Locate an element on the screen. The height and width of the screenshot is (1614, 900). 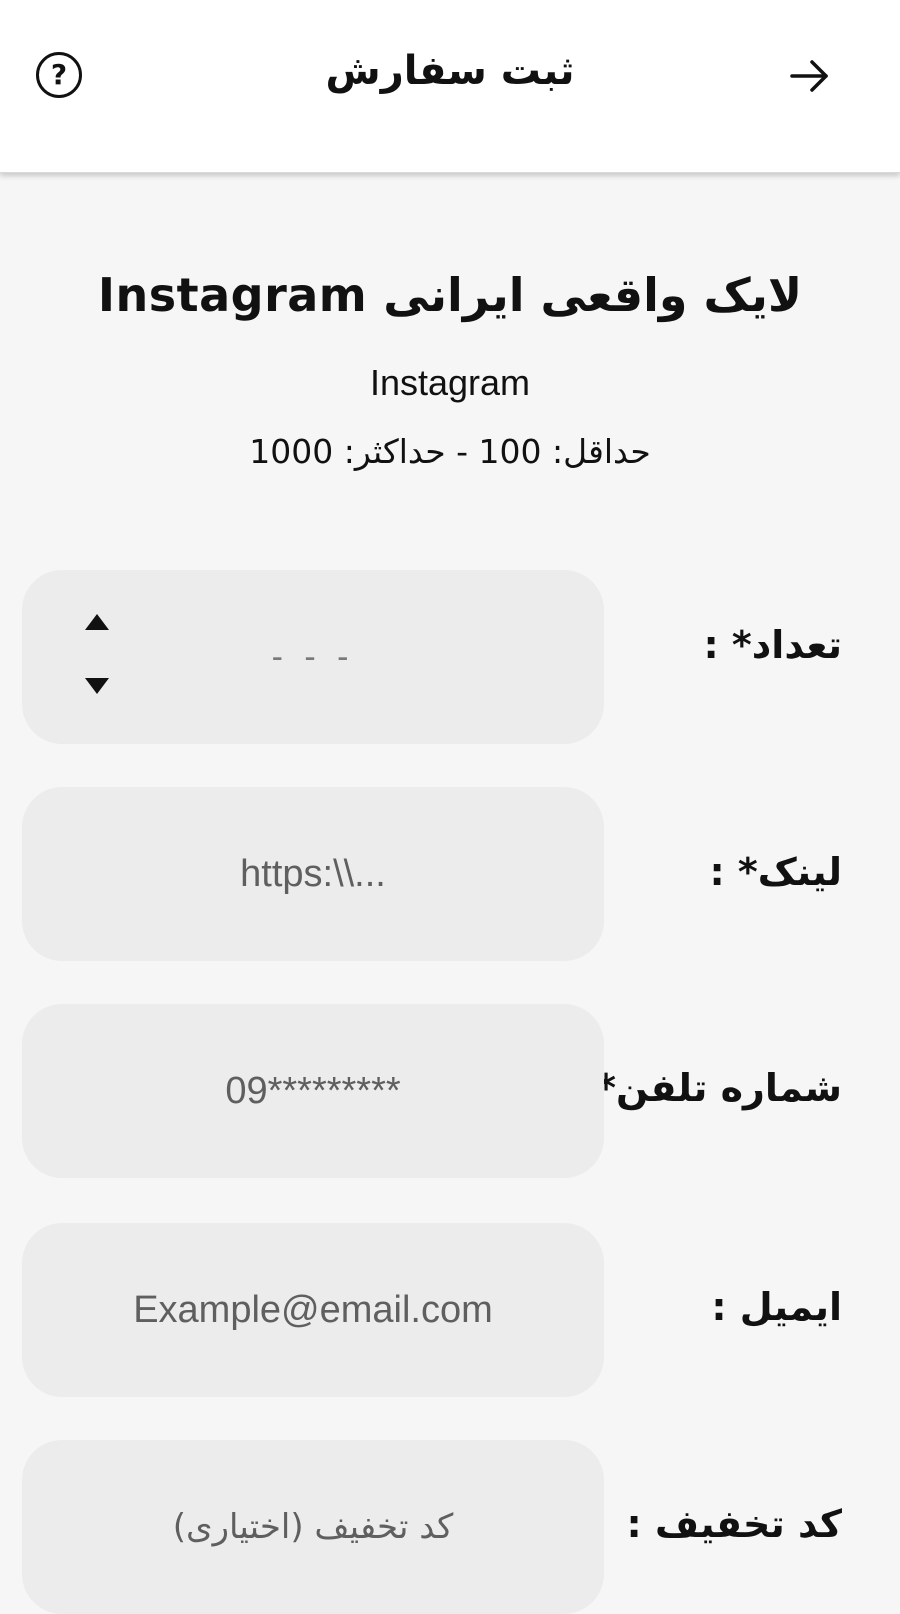
page-title: ثبت سفارش is located at coordinates (450, 71).